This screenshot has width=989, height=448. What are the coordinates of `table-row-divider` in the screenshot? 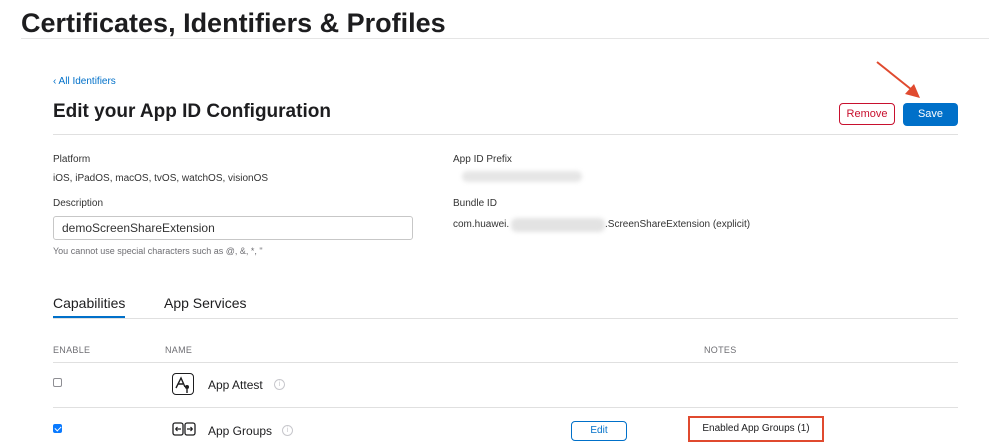 It's located at (505, 407).